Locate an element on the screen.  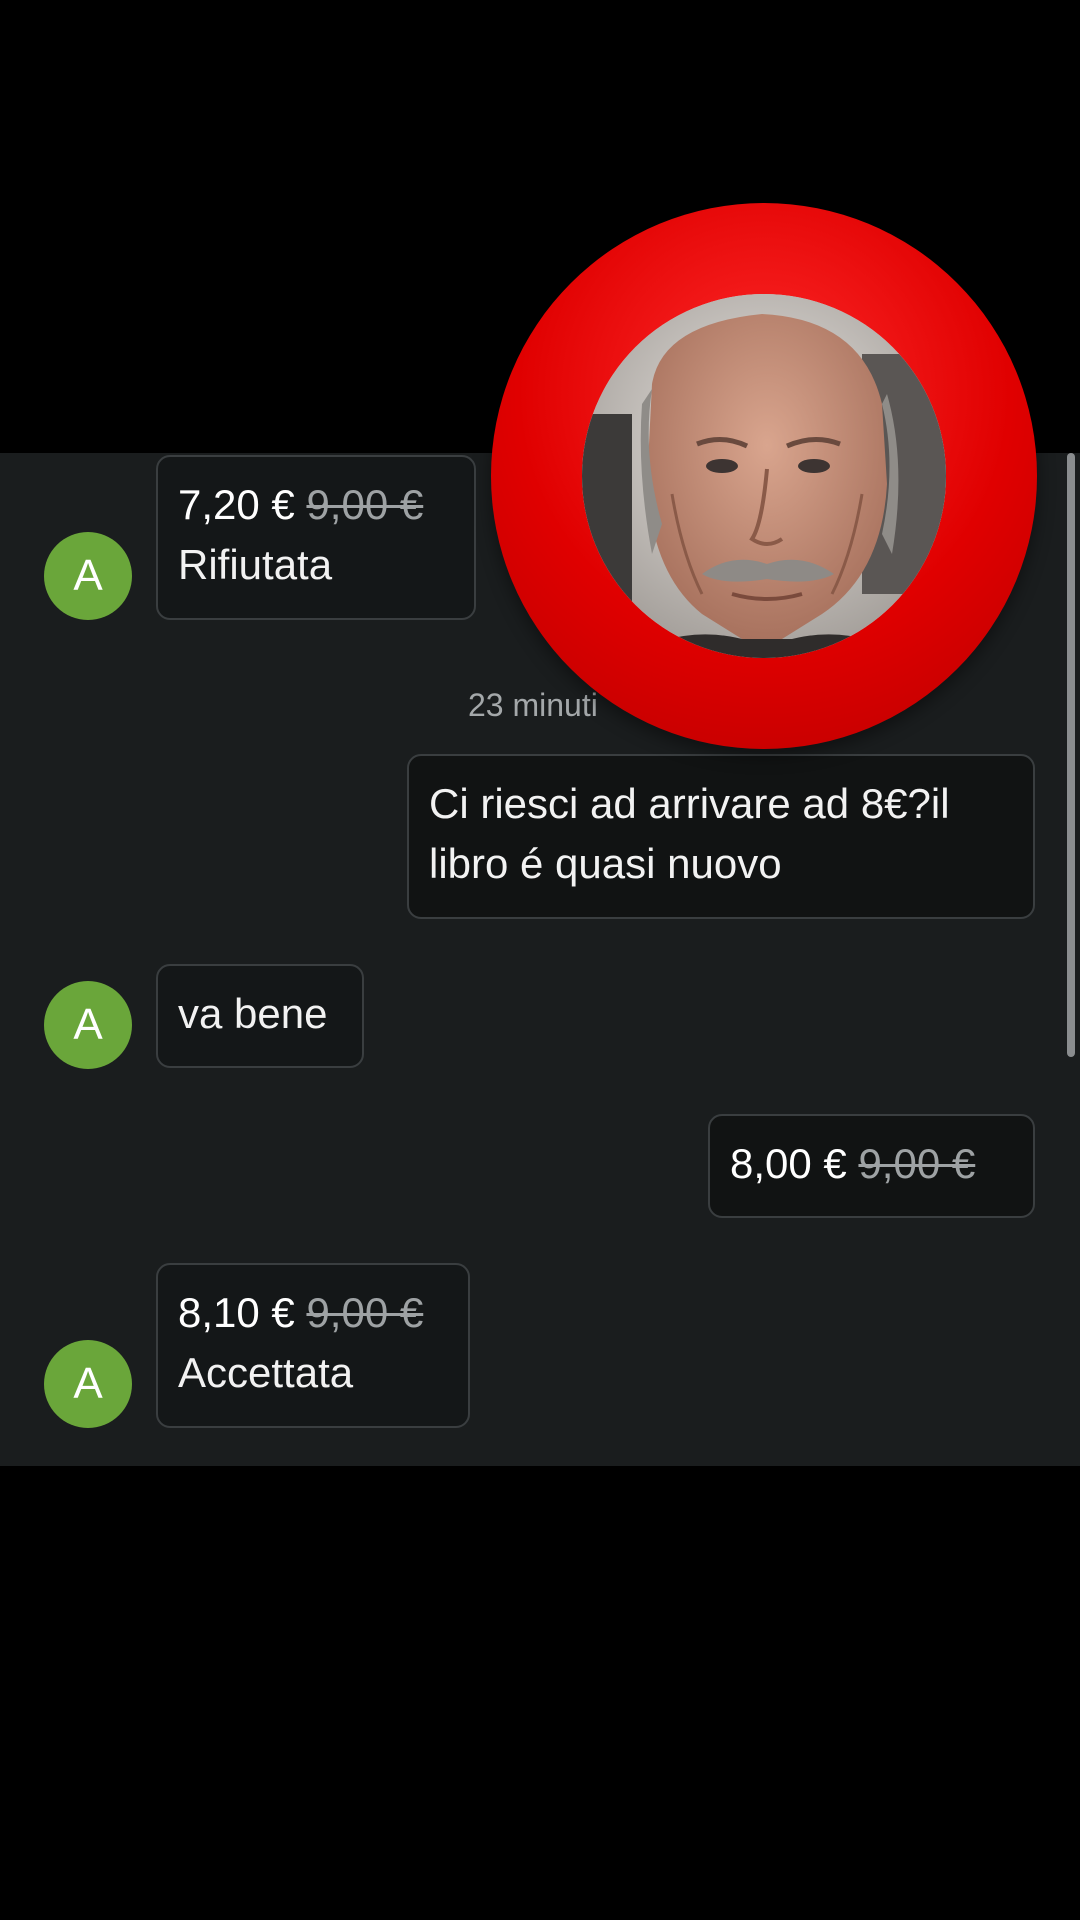
message-timestamp: 23 minuti is located at coordinates (533, 705).